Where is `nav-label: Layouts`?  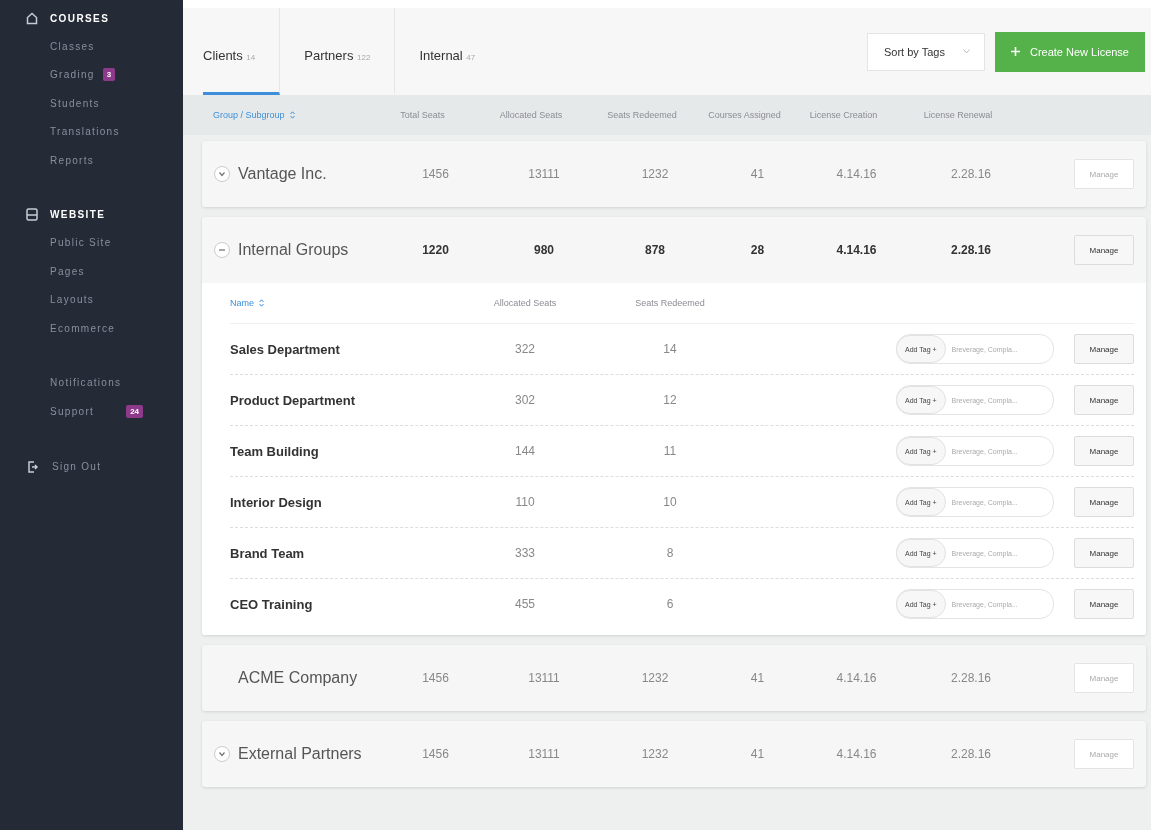 nav-label: Layouts is located at coordinates (72, 300).